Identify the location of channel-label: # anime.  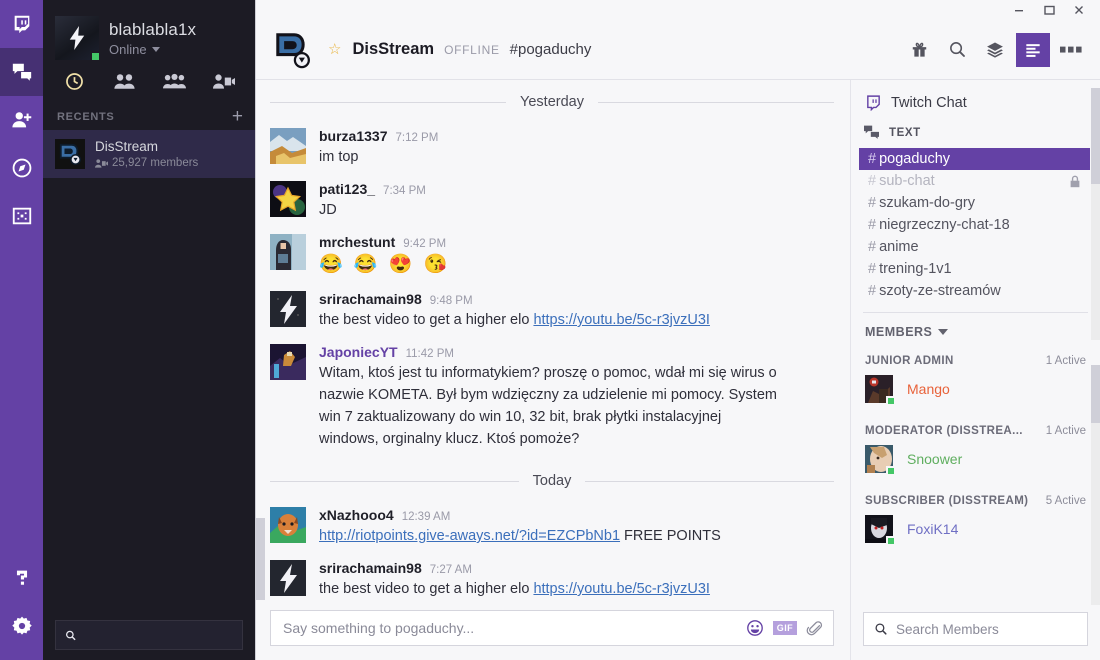
(893, 247).